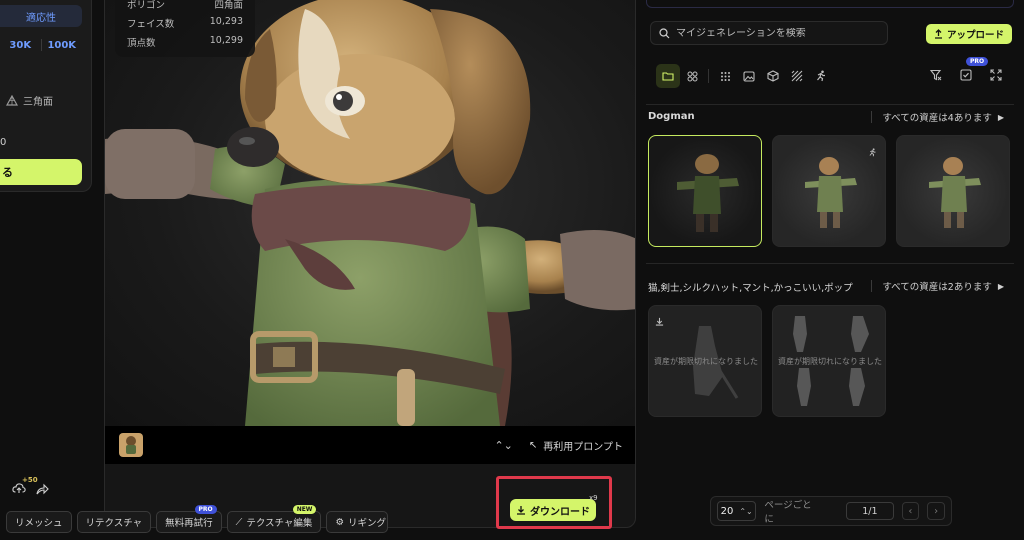  Describe the element at coordinates (41, 16) in the screenshot. I see `adaptive-option: 適応性` at that location.